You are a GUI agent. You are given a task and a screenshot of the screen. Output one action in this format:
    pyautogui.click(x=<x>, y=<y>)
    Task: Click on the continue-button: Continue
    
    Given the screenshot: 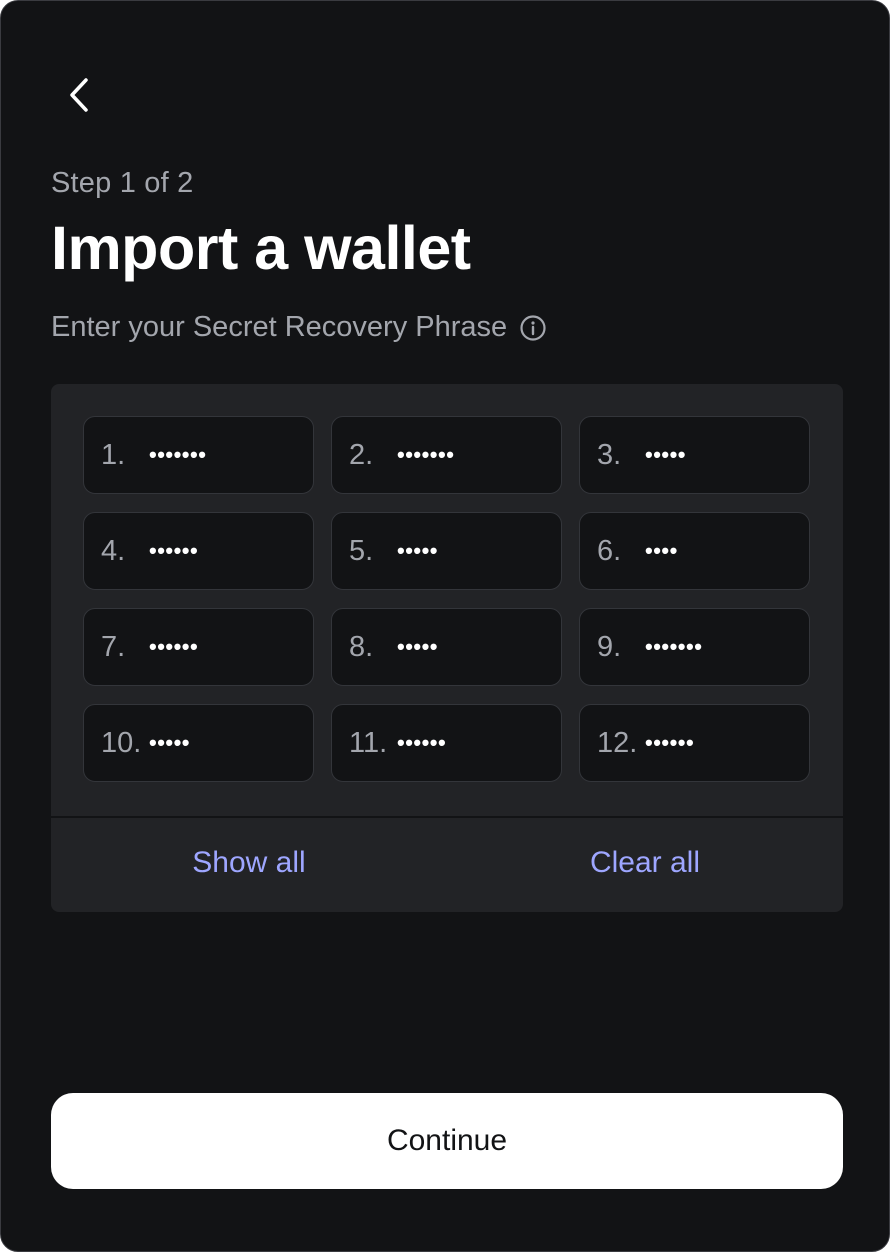 What is the action you would take?
    pyautogui.click(x=447, y=1141)
    